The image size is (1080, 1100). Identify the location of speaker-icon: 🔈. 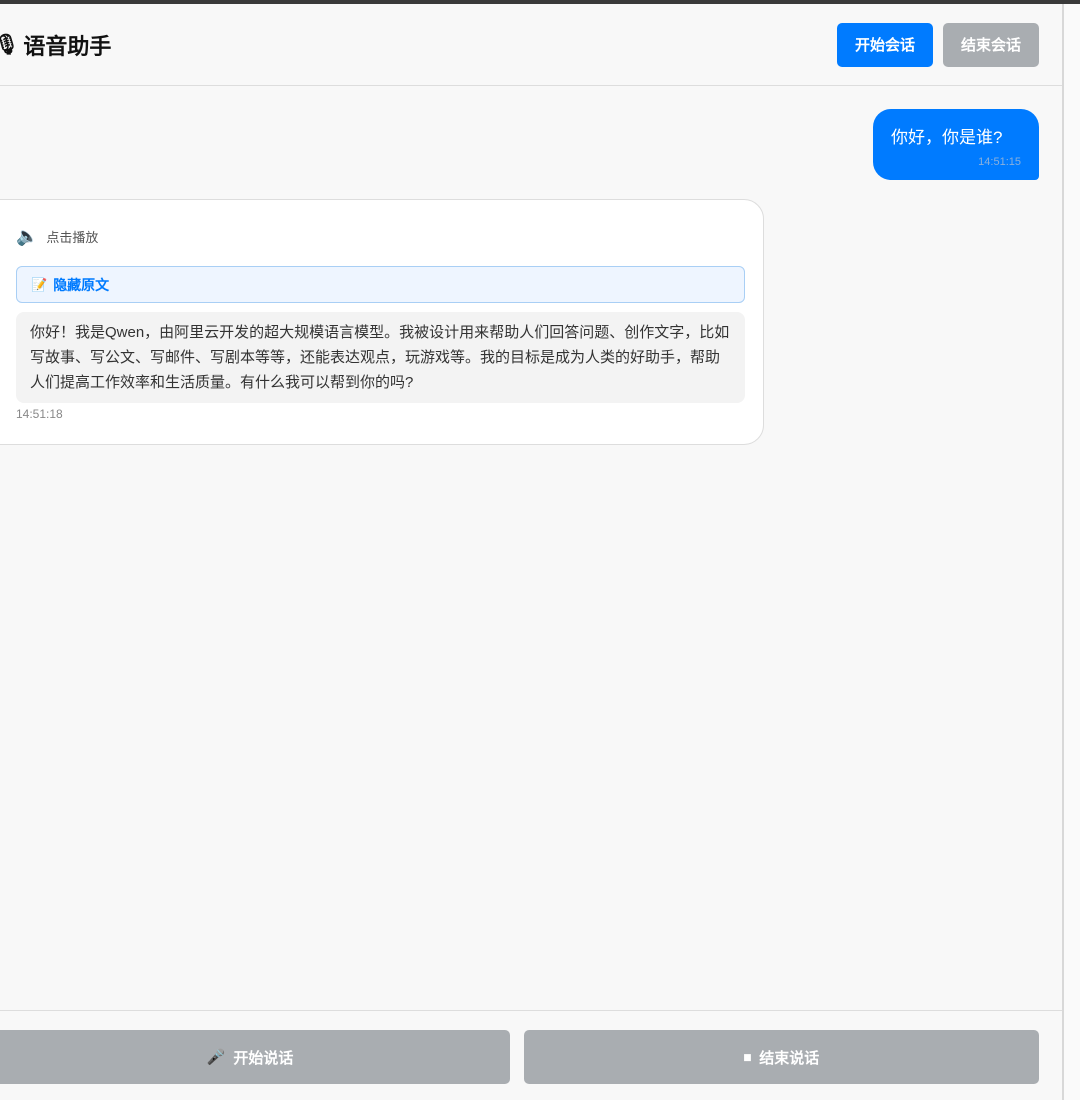
(27, 236).